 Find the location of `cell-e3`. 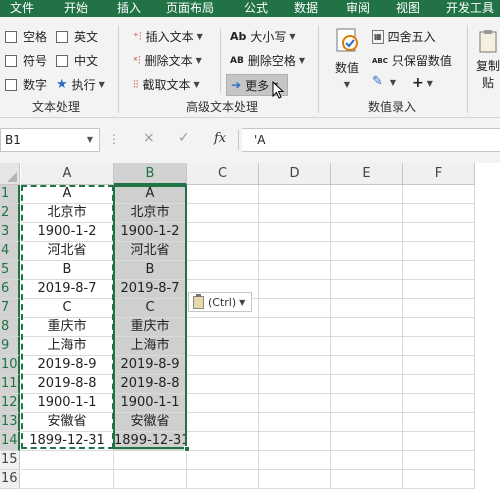

cell-e3 is located at coordinates (367, 232).